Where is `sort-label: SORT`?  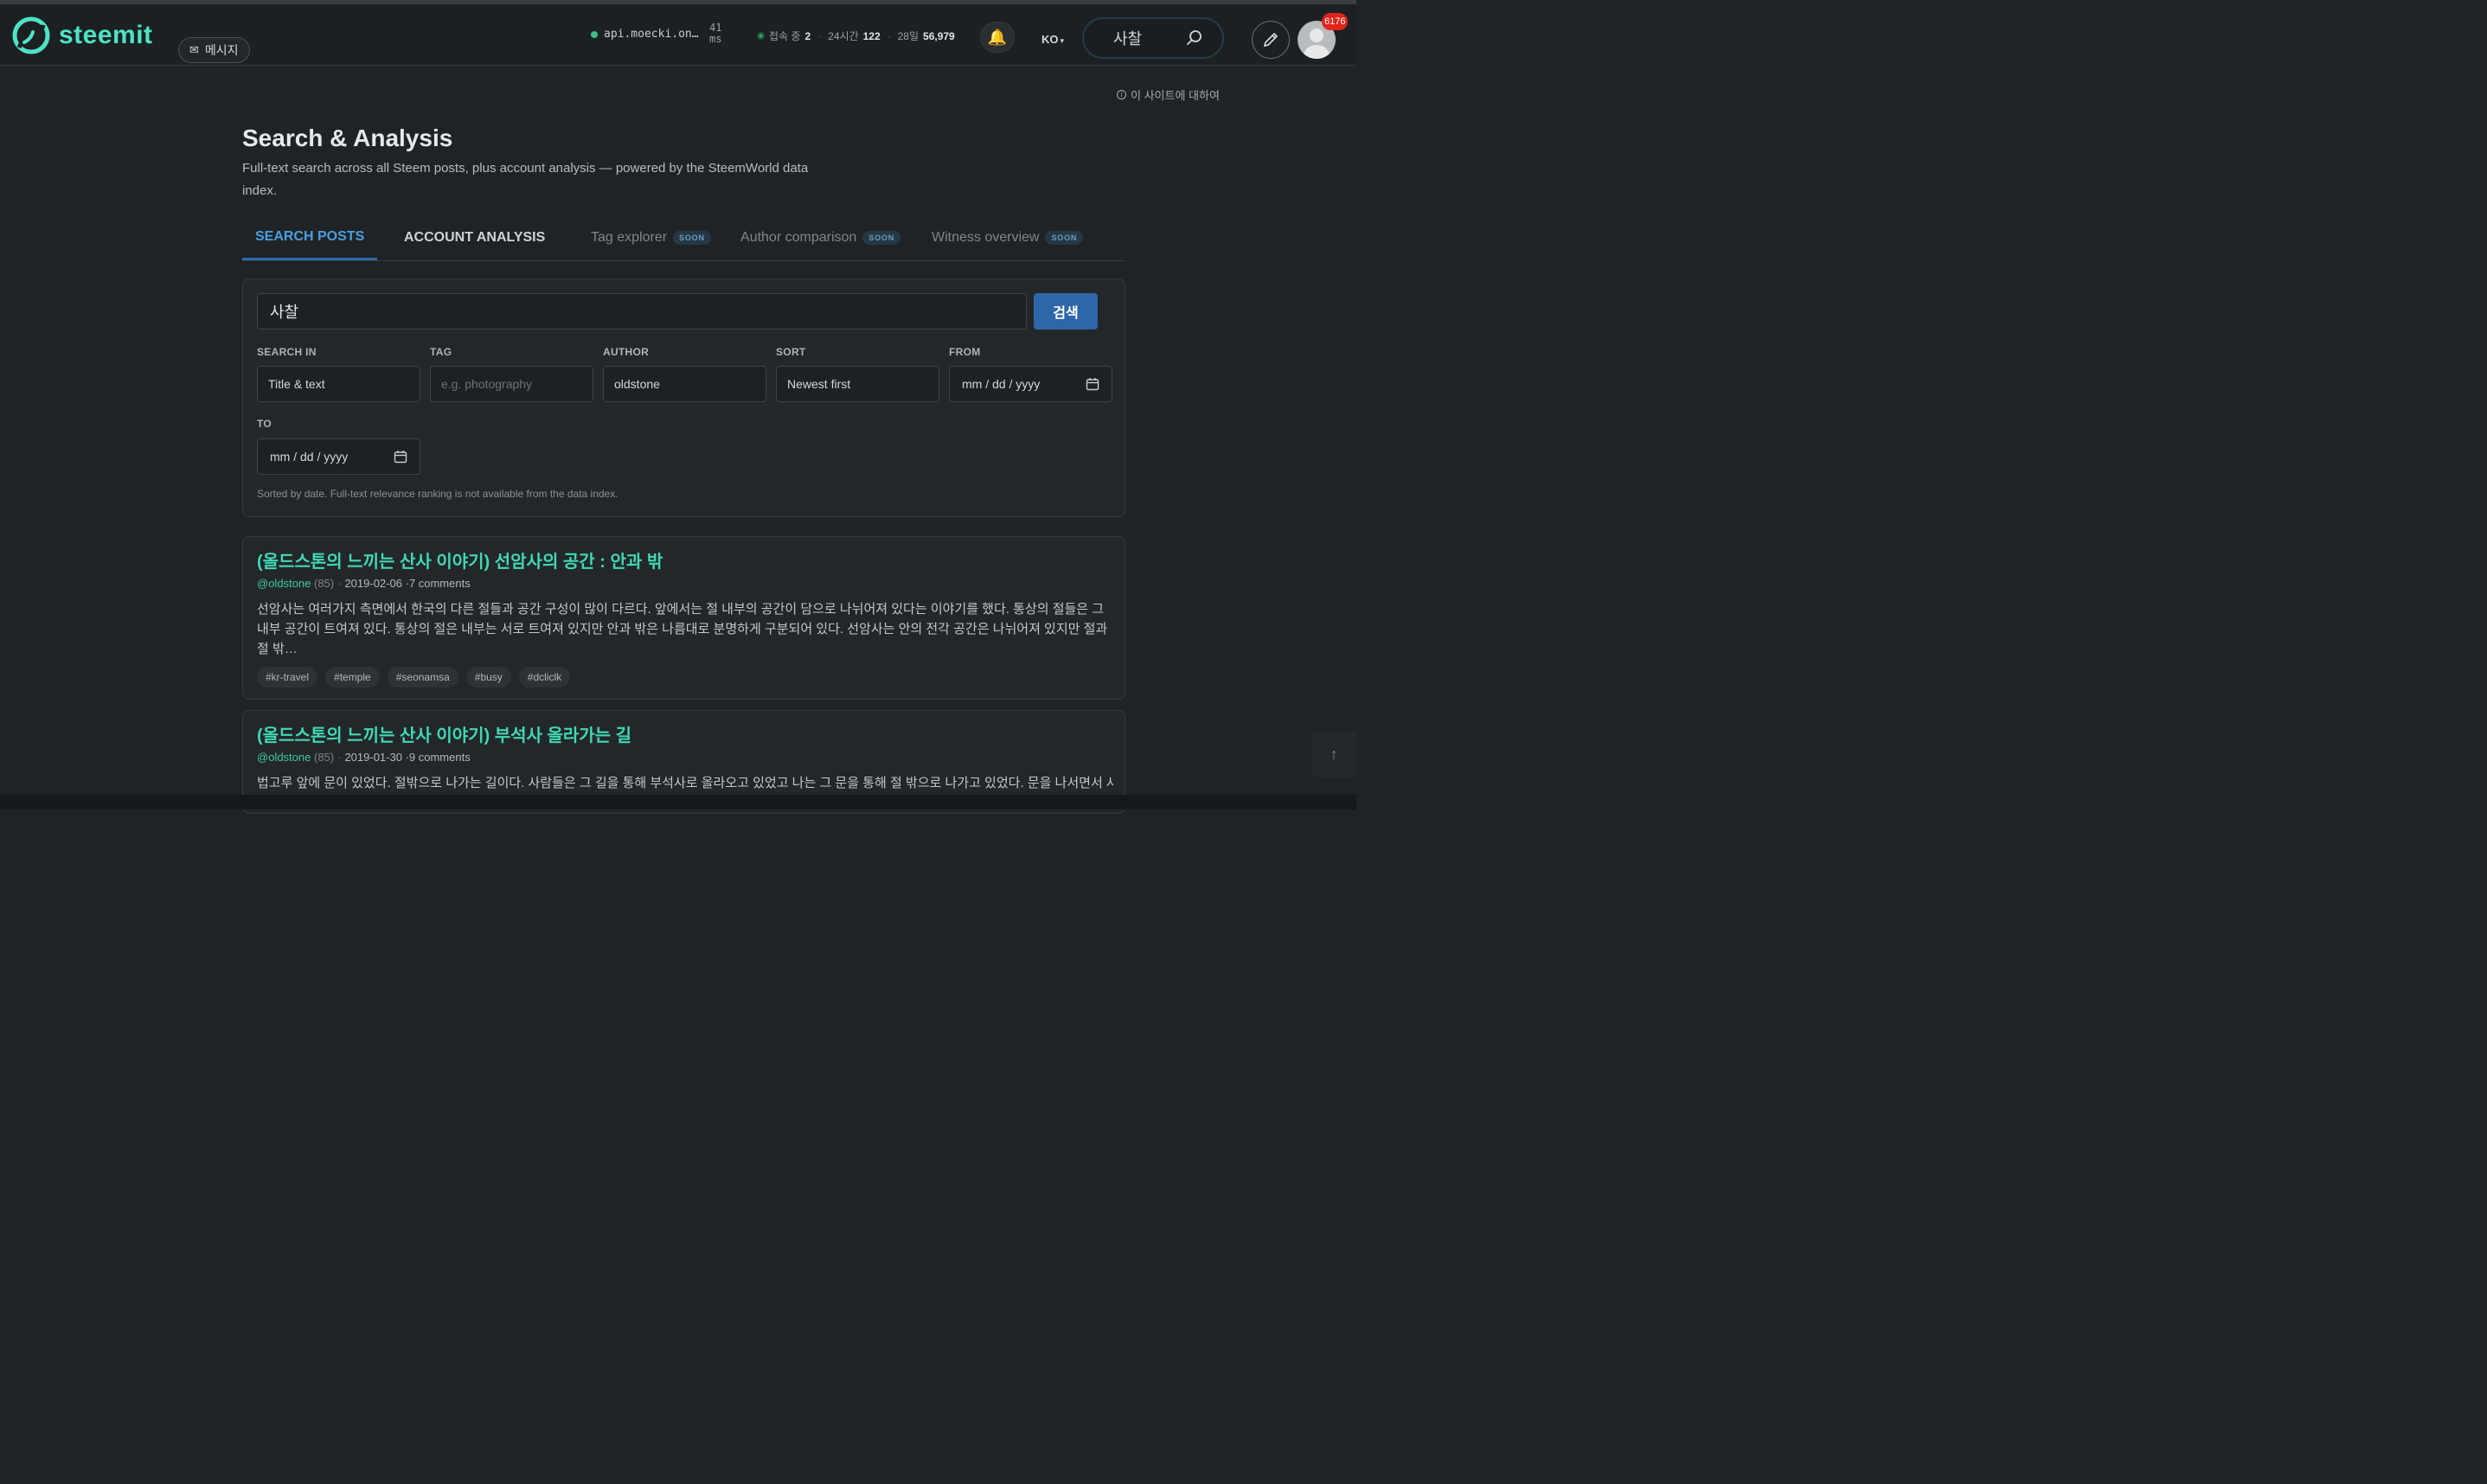 sort-label: SORT is located at coordinates (791, 352).